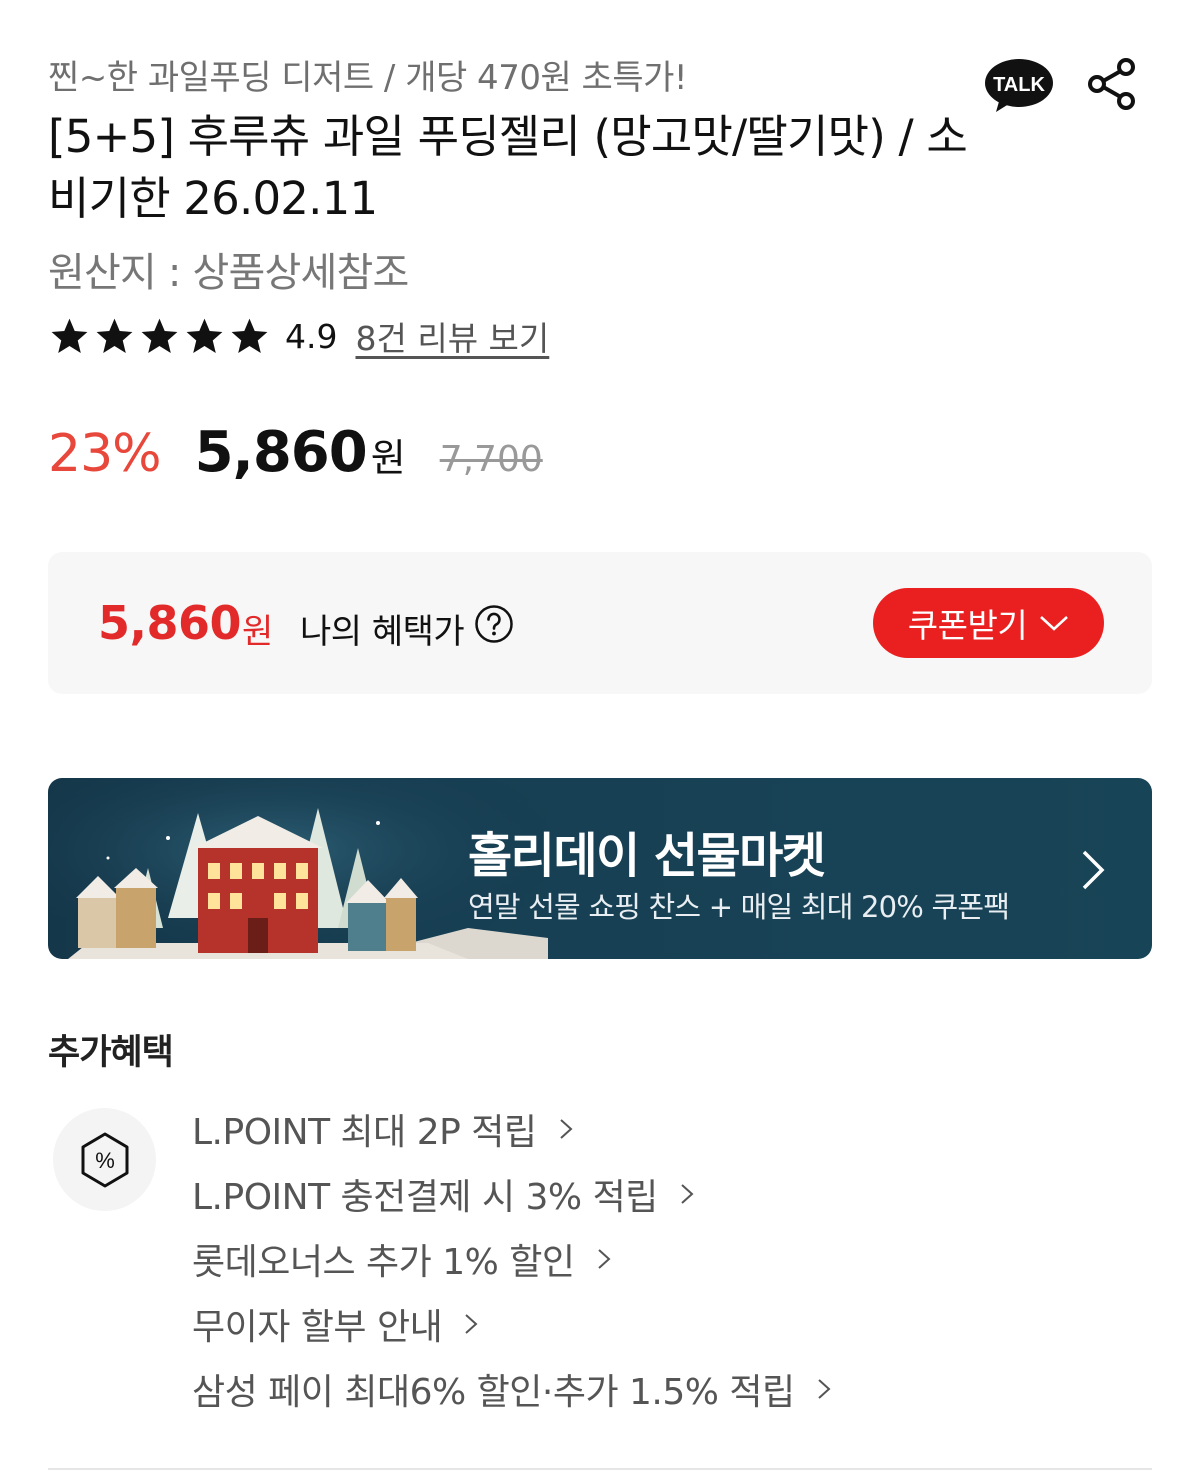  What do you see at coordinates (494, 624) in the screenshot?
I see `help-icon` at bounding box center [494, 624].